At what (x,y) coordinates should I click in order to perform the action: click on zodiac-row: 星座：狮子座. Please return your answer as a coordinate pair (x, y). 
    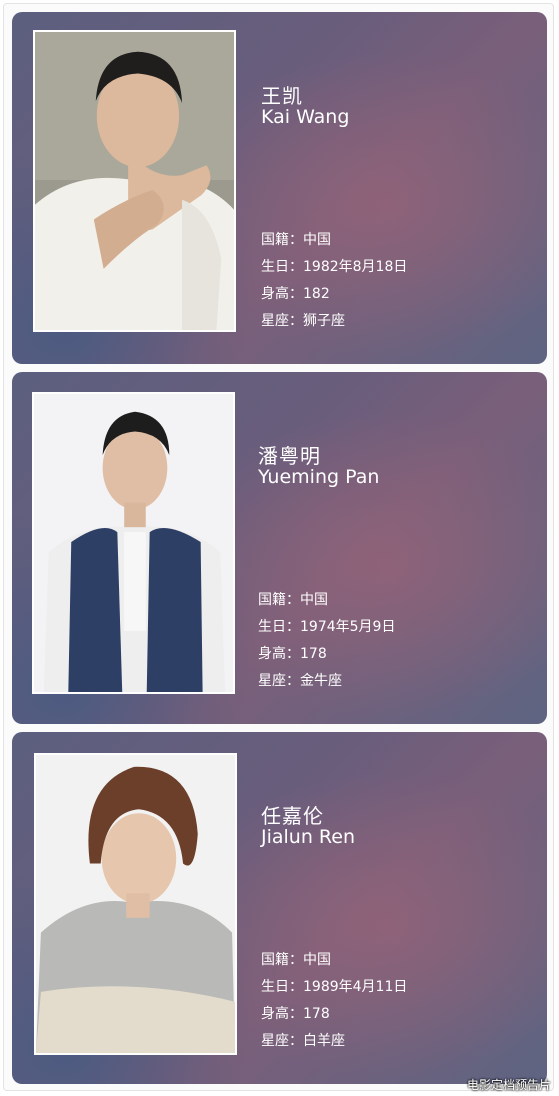
    Looking at the image, I should click on (334, 324).